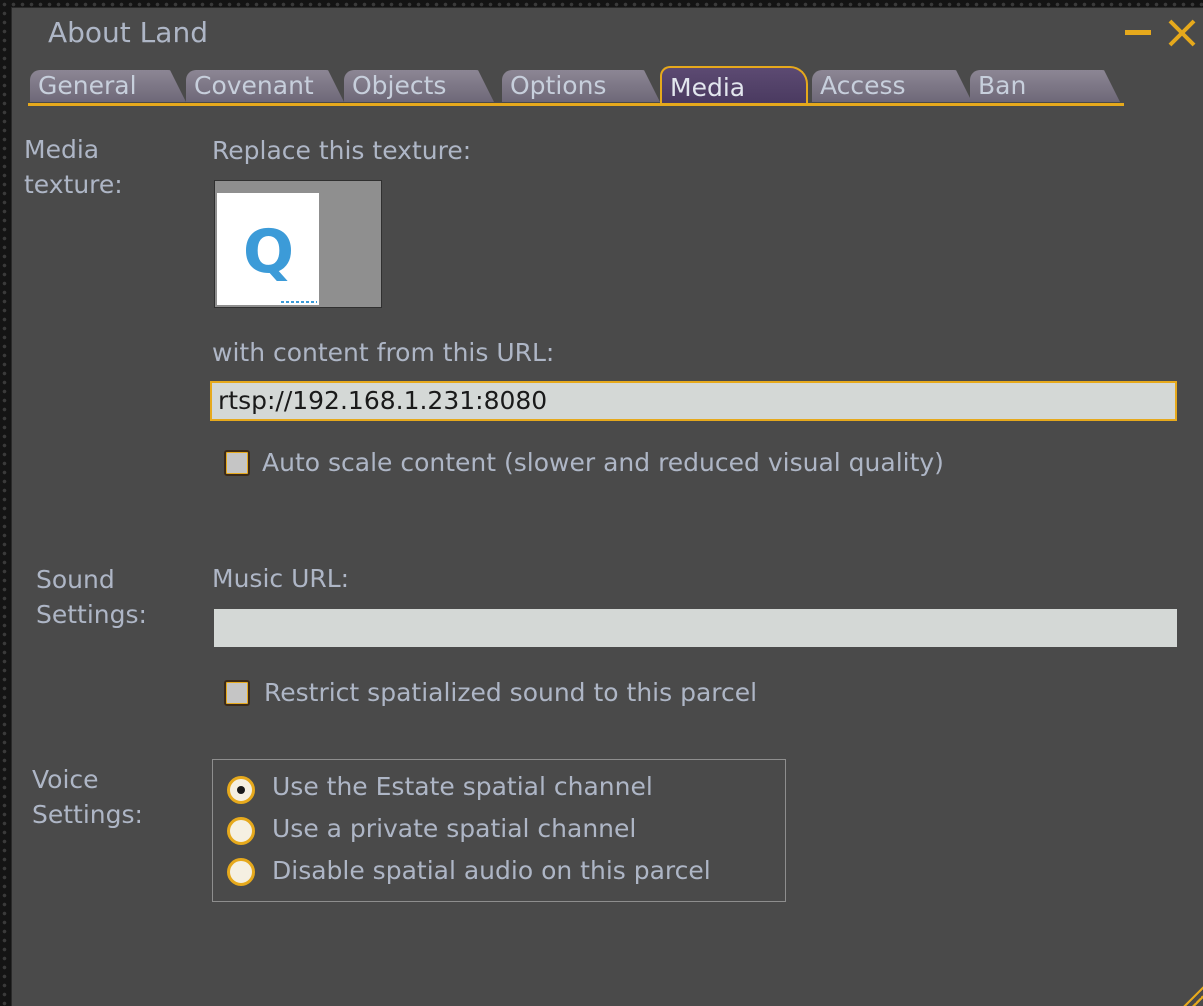 The width and height of the screenshot is (1203, 1006). I want to click on media-texture-label: Media texture:, so click(73, 167).